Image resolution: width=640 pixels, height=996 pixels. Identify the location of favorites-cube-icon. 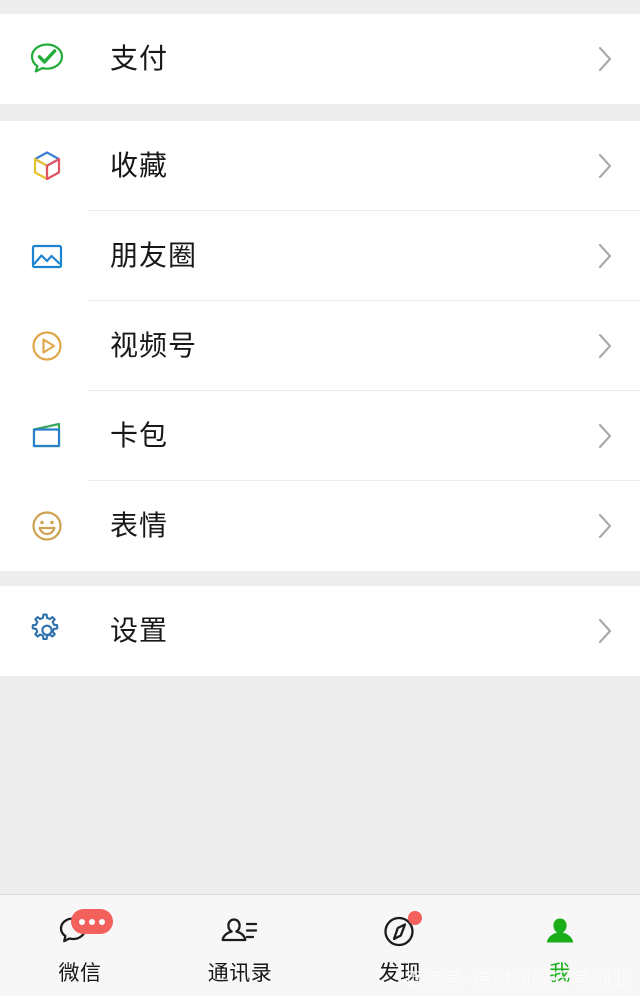
(47, 166).